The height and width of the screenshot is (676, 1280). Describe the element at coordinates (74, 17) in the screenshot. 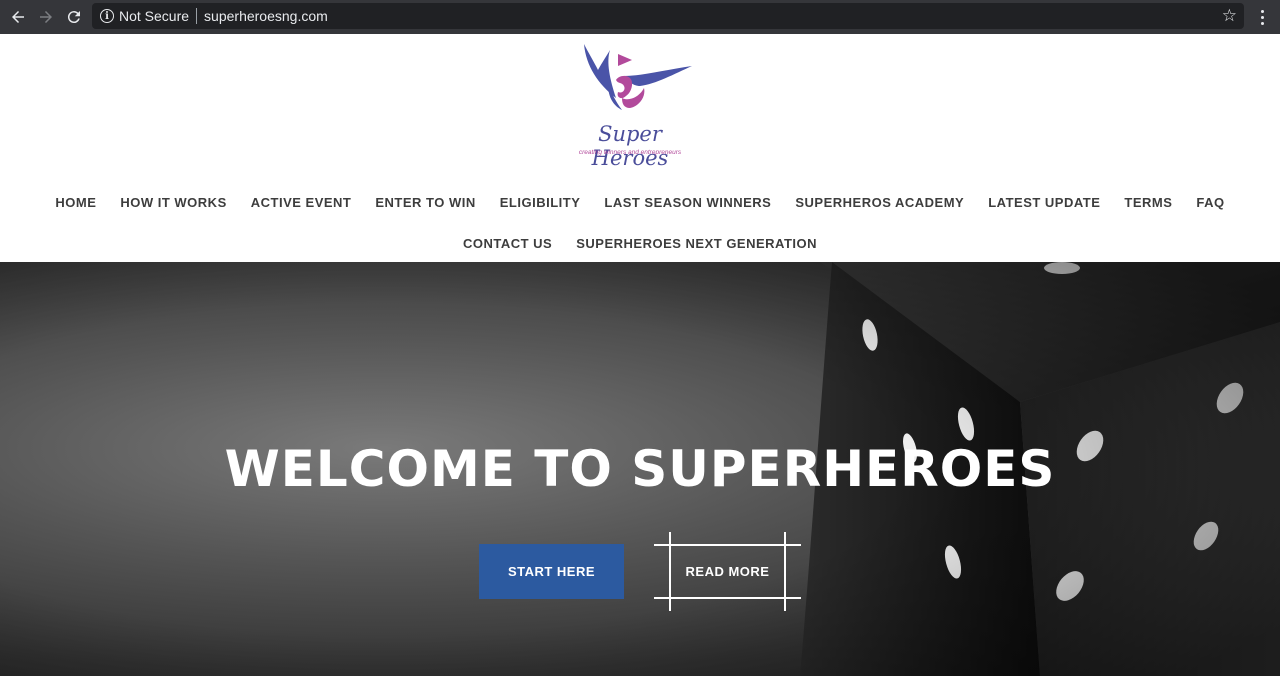

I see `reload-icon` at that location.